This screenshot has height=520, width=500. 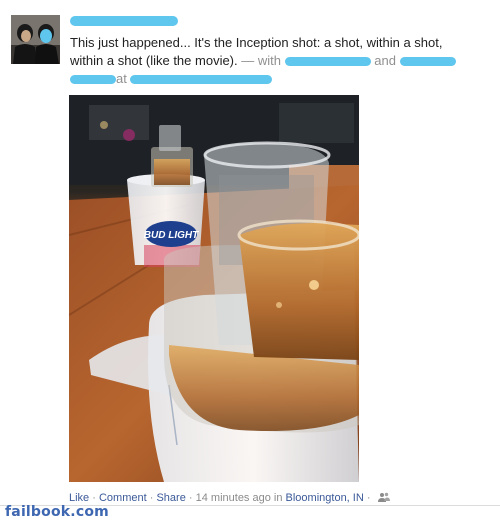 I want to click on tagged-friend-2-surname-redacted, so click(x=93, y=80).